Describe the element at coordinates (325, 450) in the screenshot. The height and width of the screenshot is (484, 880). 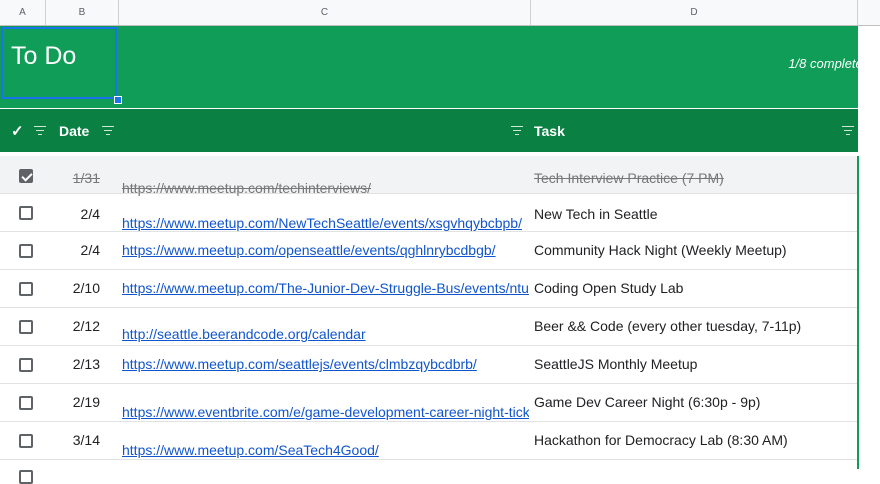
I see `row-link: https://www.meetup.com/SeaTech4Good/` at that location.